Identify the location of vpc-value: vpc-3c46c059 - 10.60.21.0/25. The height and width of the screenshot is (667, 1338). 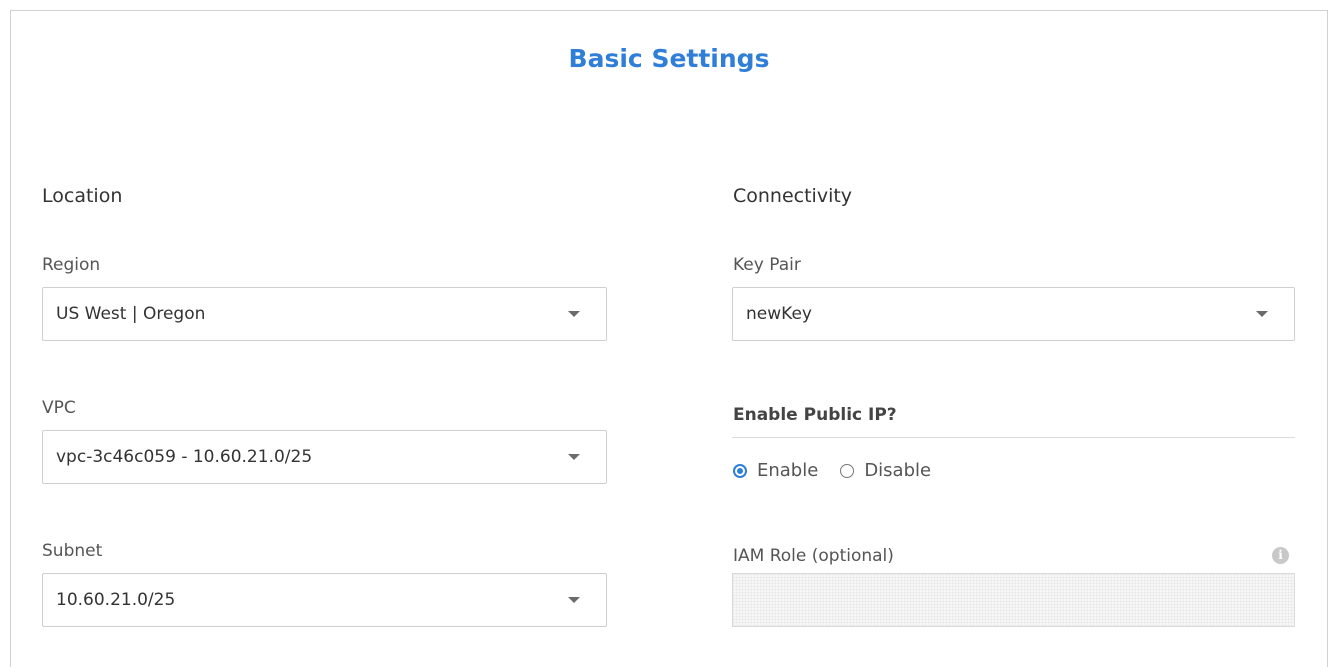
(184, 457).